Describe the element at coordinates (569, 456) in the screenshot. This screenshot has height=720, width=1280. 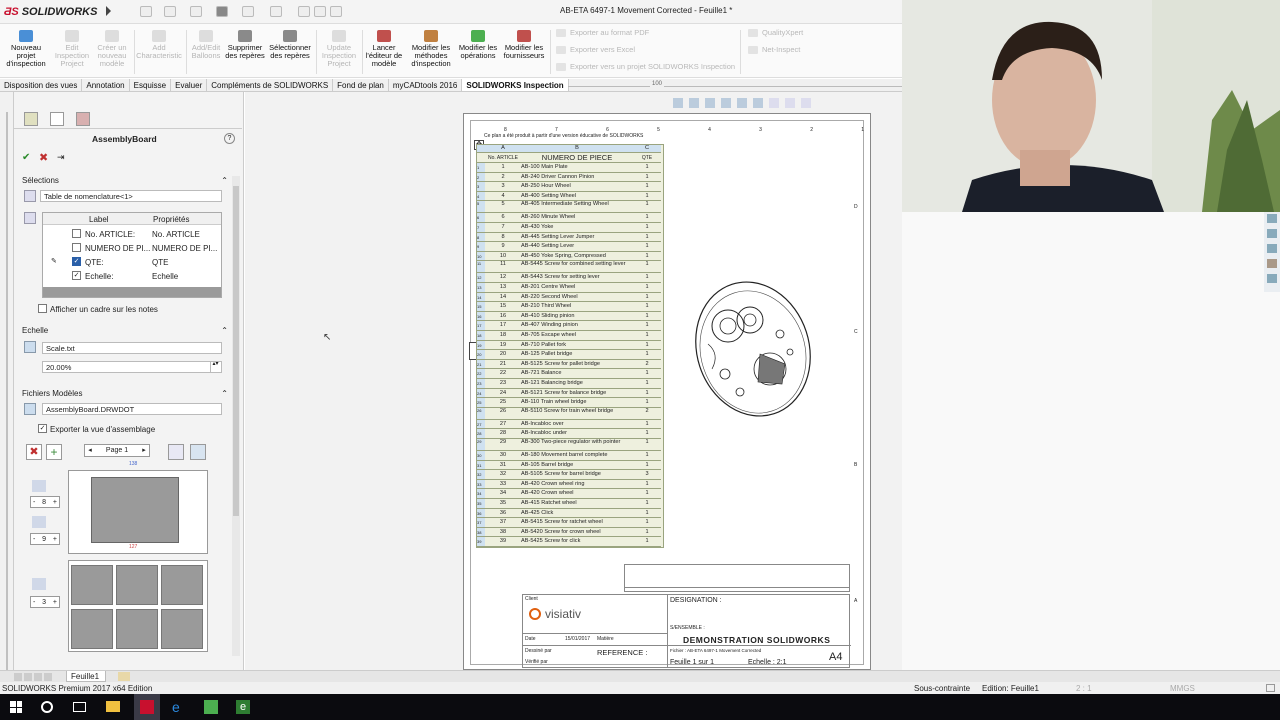
I see `bom-row: 30 30 AB-180 Movement barrel complete 1` at that location.